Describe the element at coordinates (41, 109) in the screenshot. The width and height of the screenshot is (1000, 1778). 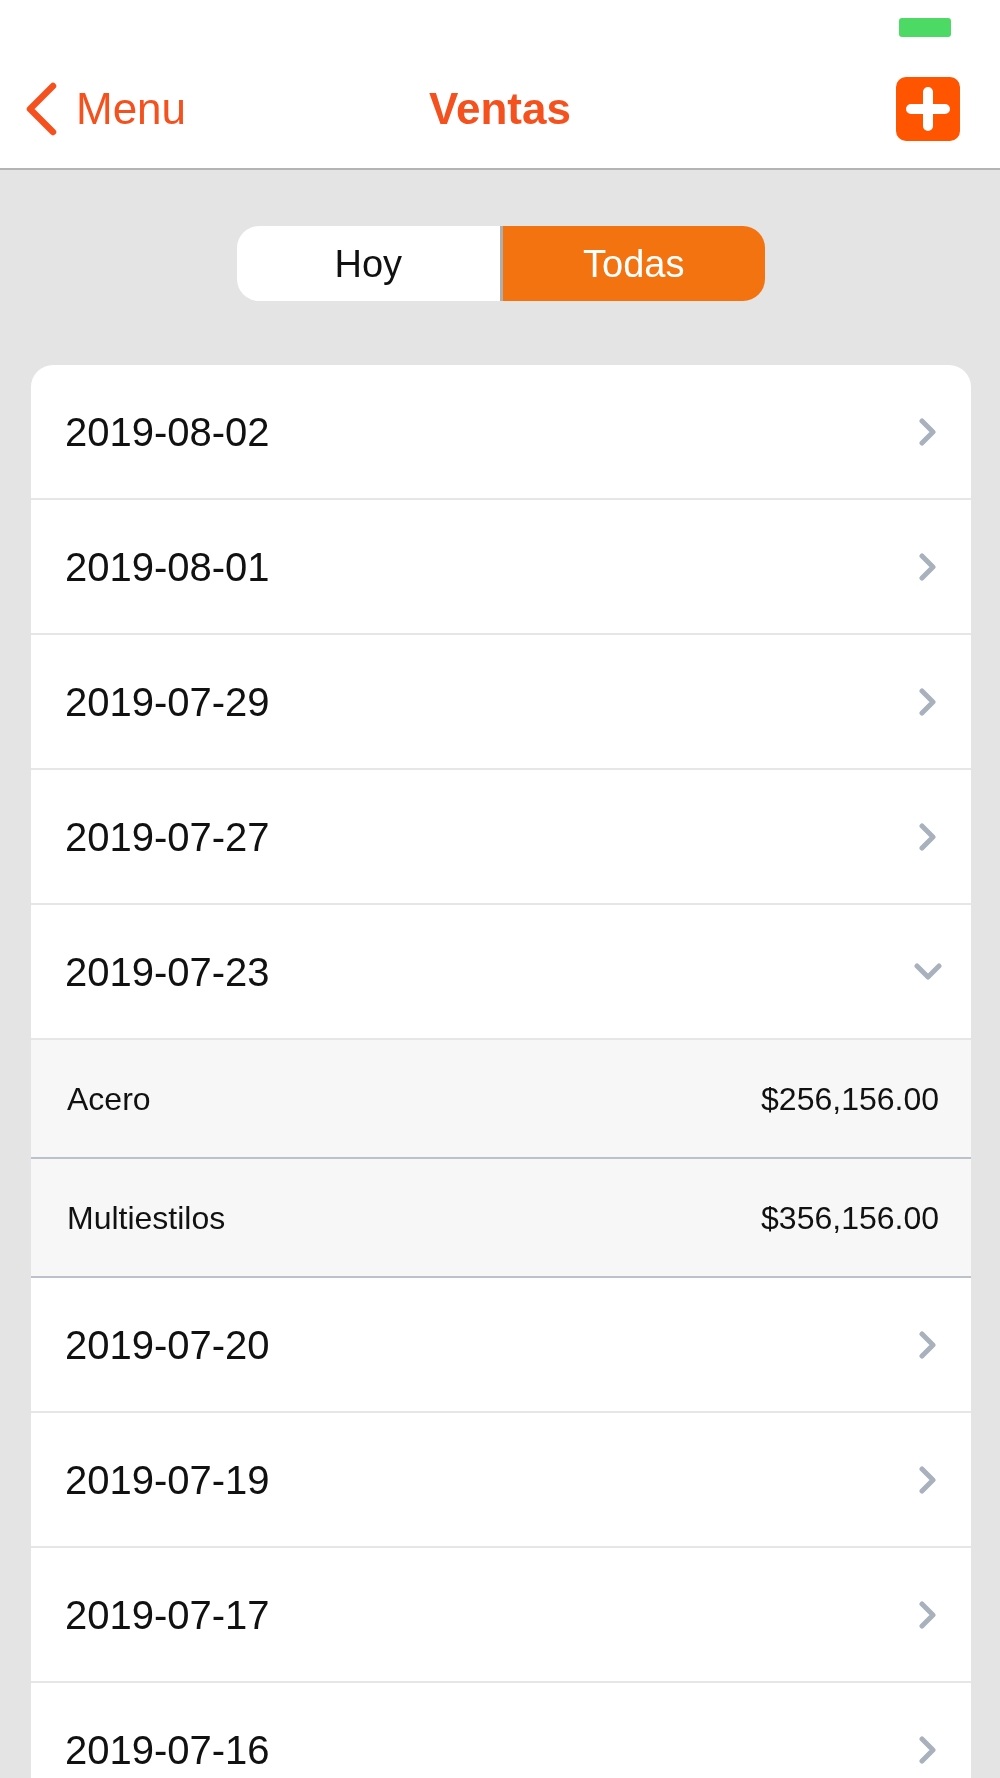
I see `chevron-left-icon` at that location.